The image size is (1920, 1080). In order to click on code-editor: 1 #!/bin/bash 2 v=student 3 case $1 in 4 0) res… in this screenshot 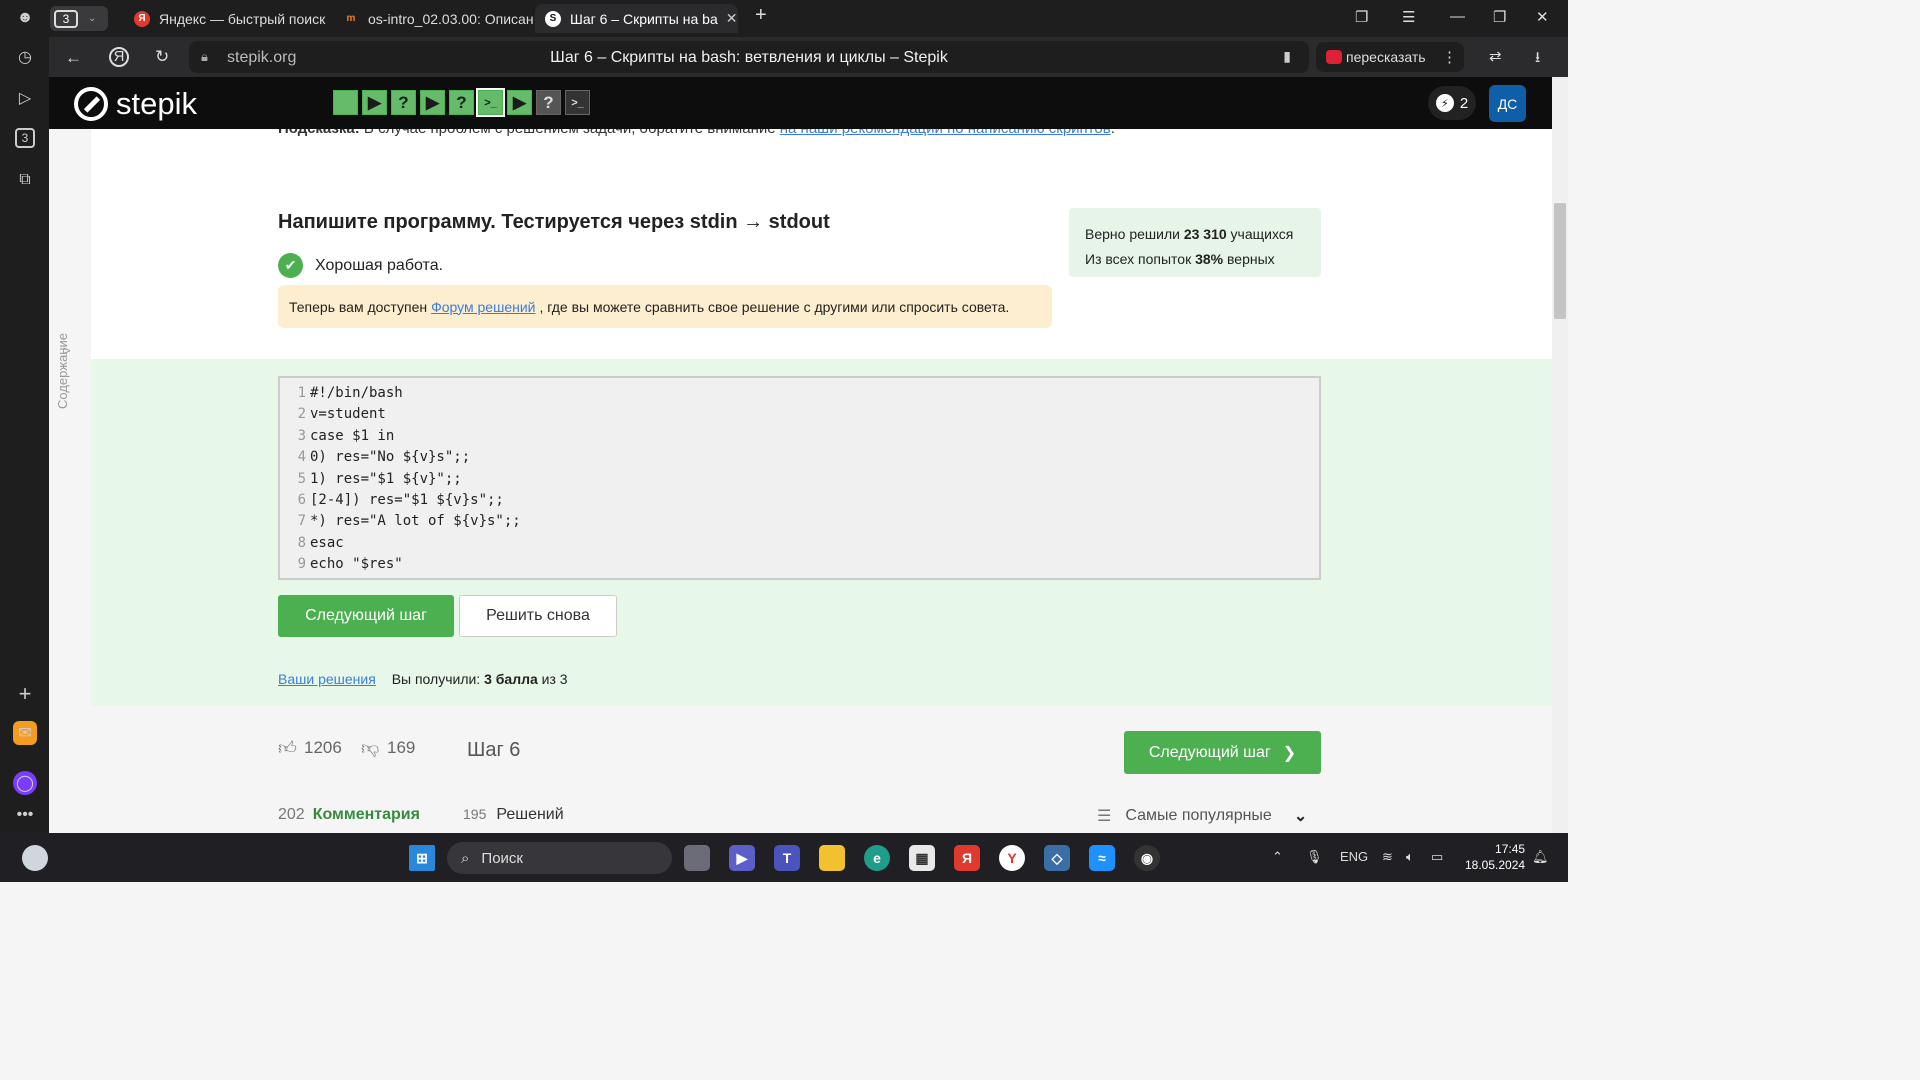, I will do `click(799, 478)`.